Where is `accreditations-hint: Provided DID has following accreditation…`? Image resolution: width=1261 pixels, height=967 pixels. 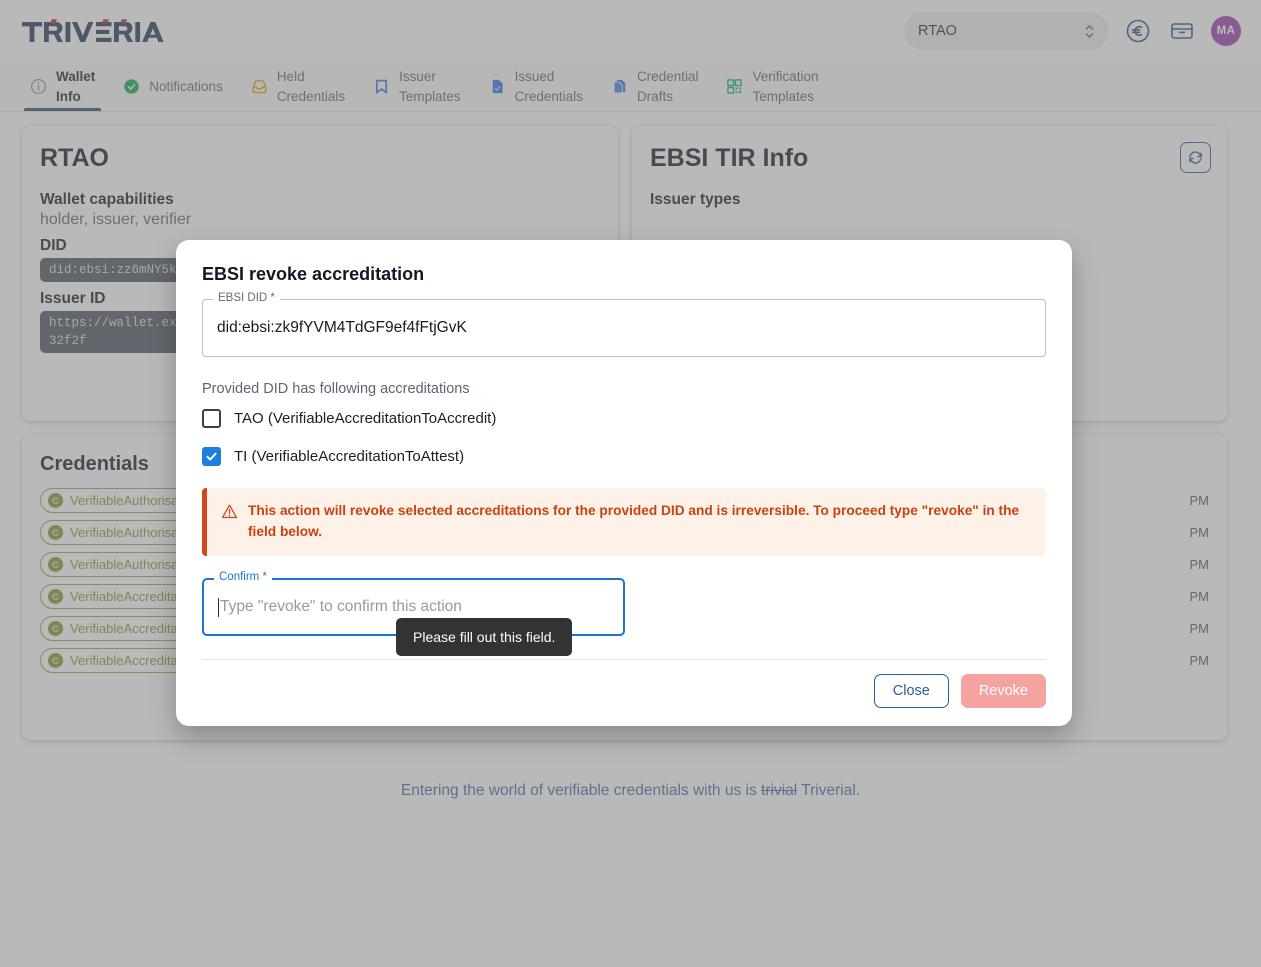
accreditations-hint: Provided DID has following accreditation… is located at coordinates (336, 389).